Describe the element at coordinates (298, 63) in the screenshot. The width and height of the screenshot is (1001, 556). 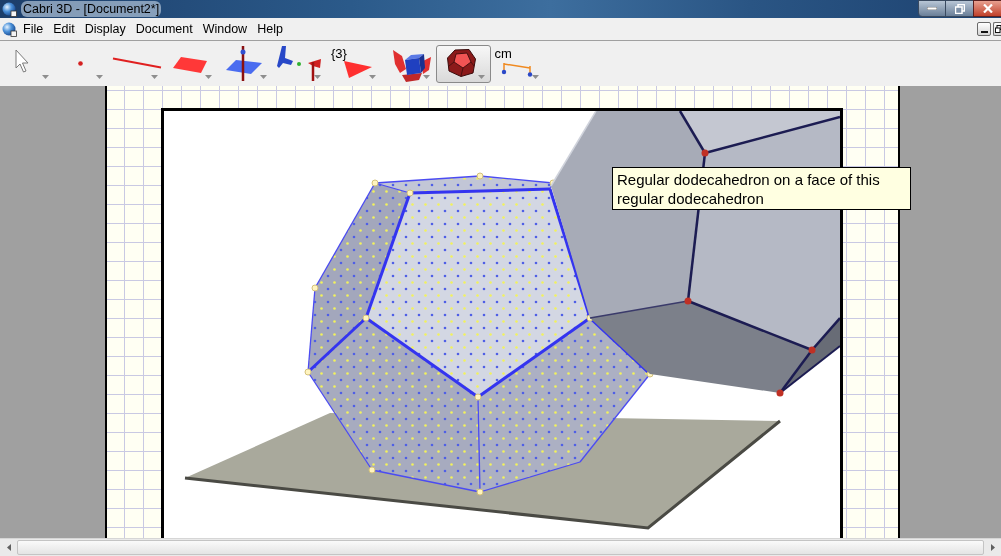
I see `axis-point-flag-icon` at that location.